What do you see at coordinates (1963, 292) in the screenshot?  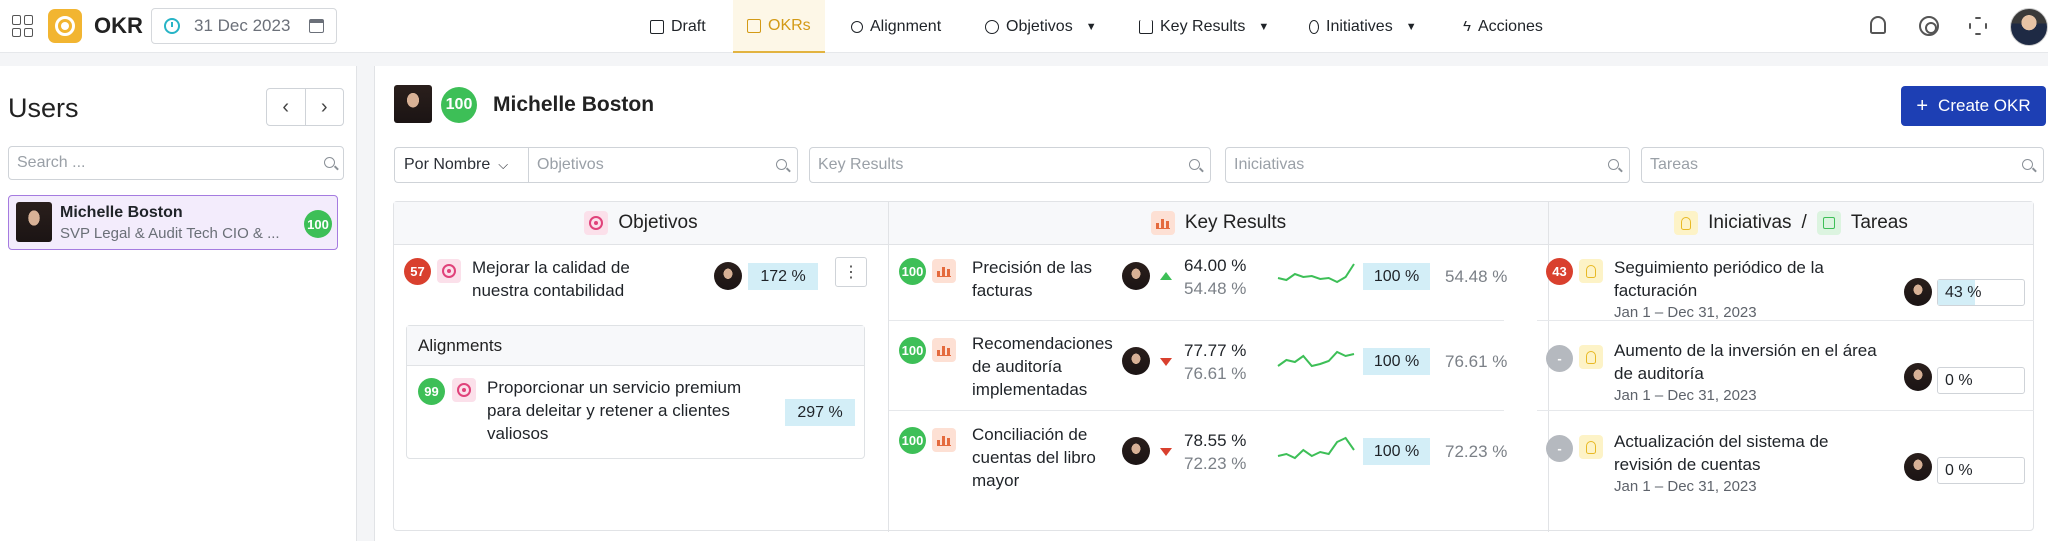 I see `initiative-percent: 43 %` at bounding box center [1963, 292].